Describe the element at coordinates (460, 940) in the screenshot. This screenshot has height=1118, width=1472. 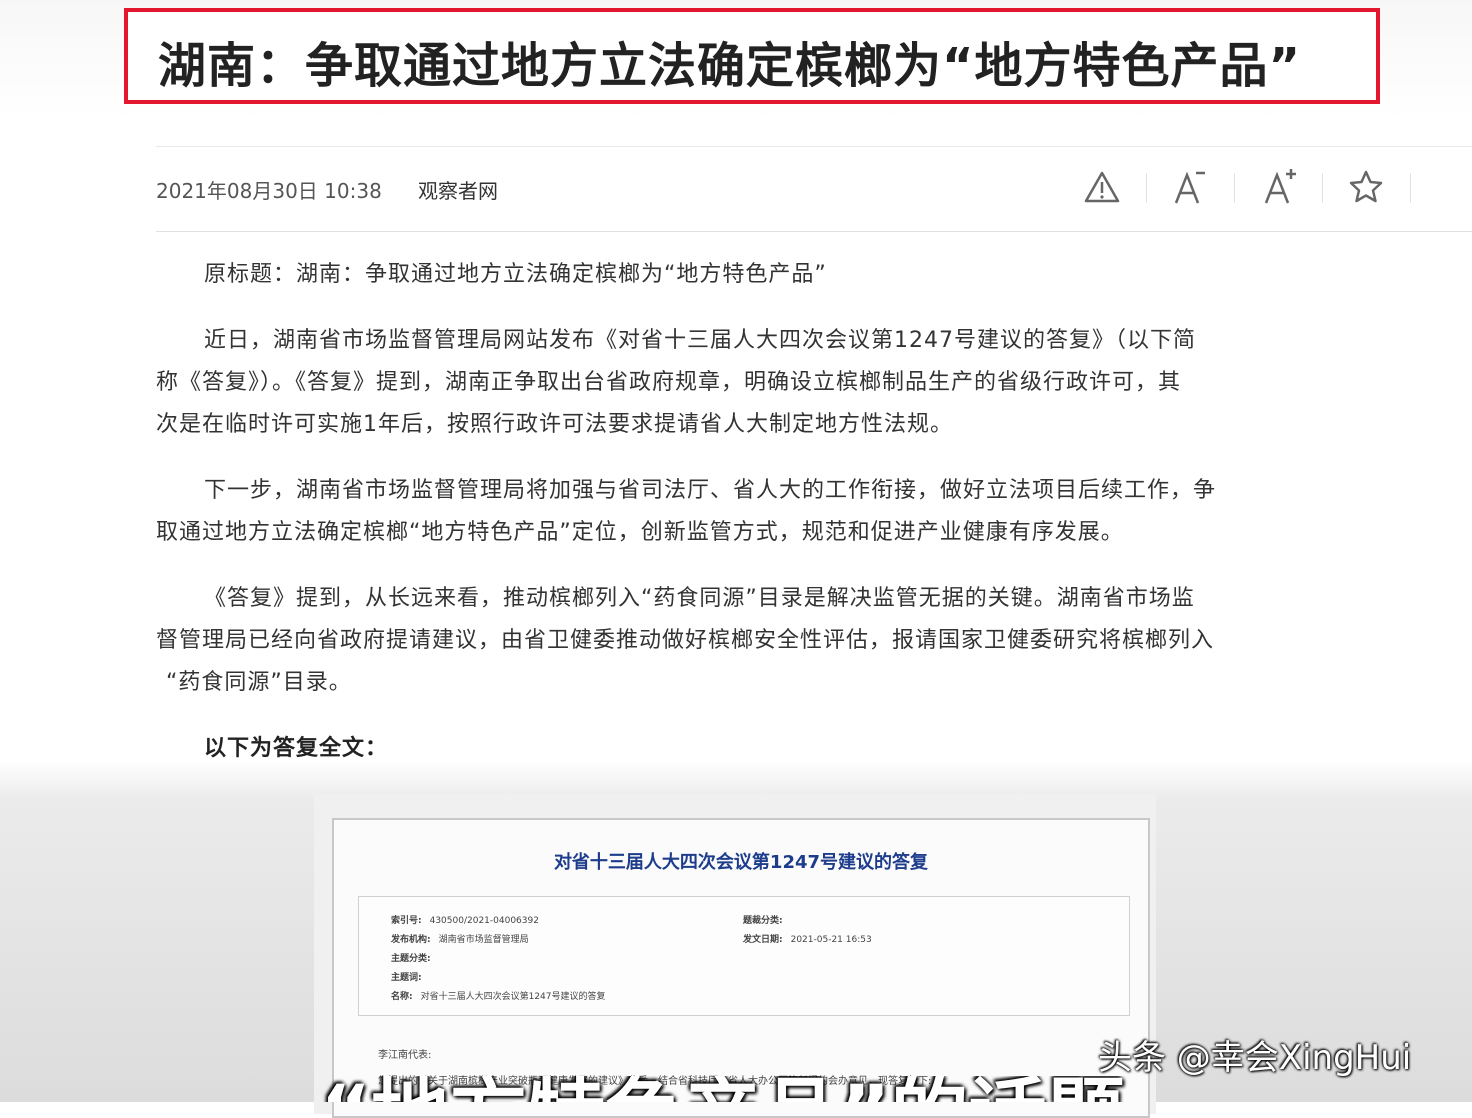
I see `publisher-row: 发布机构: 湖南省市场监督管理局` at that location.